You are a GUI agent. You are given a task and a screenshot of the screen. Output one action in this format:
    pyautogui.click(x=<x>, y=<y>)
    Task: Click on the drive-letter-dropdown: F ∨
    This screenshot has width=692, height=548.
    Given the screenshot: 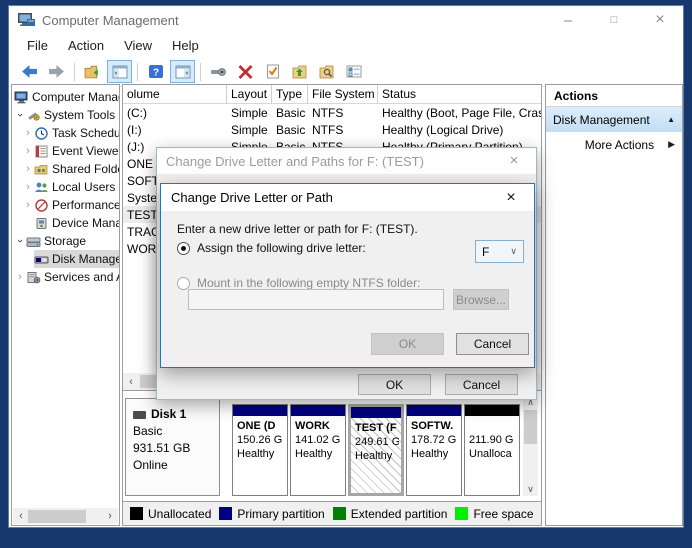 What is the action you would take?
    pyautogui.click(x=499, y=251)
    